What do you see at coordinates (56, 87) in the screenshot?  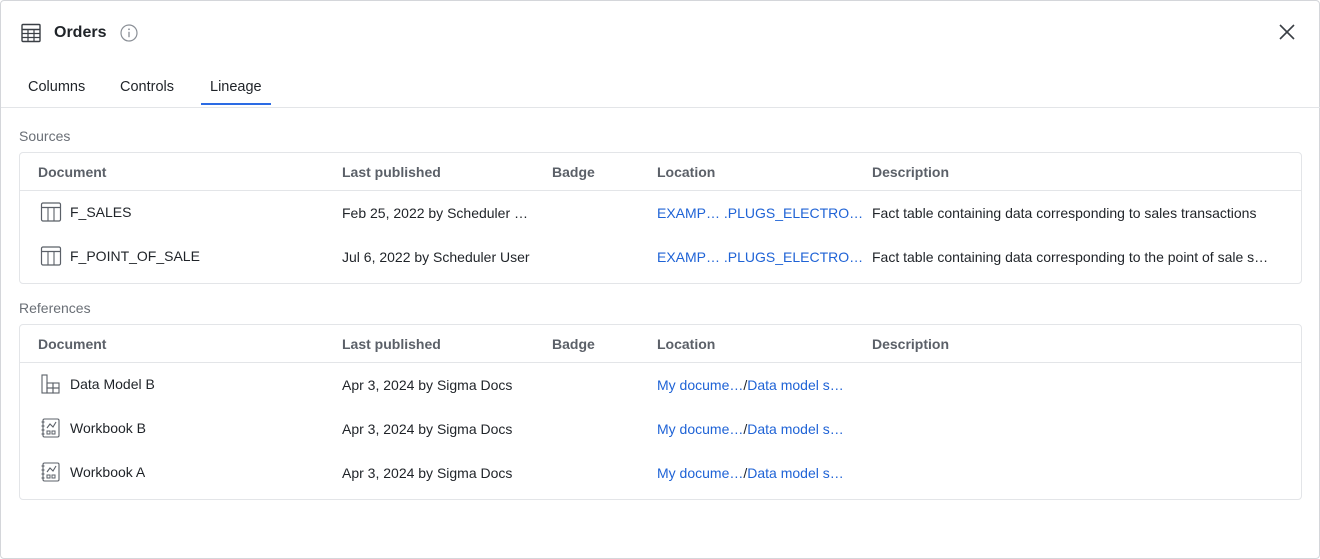 I see `tab-columns: Columns` at bounding box center [56, 87].